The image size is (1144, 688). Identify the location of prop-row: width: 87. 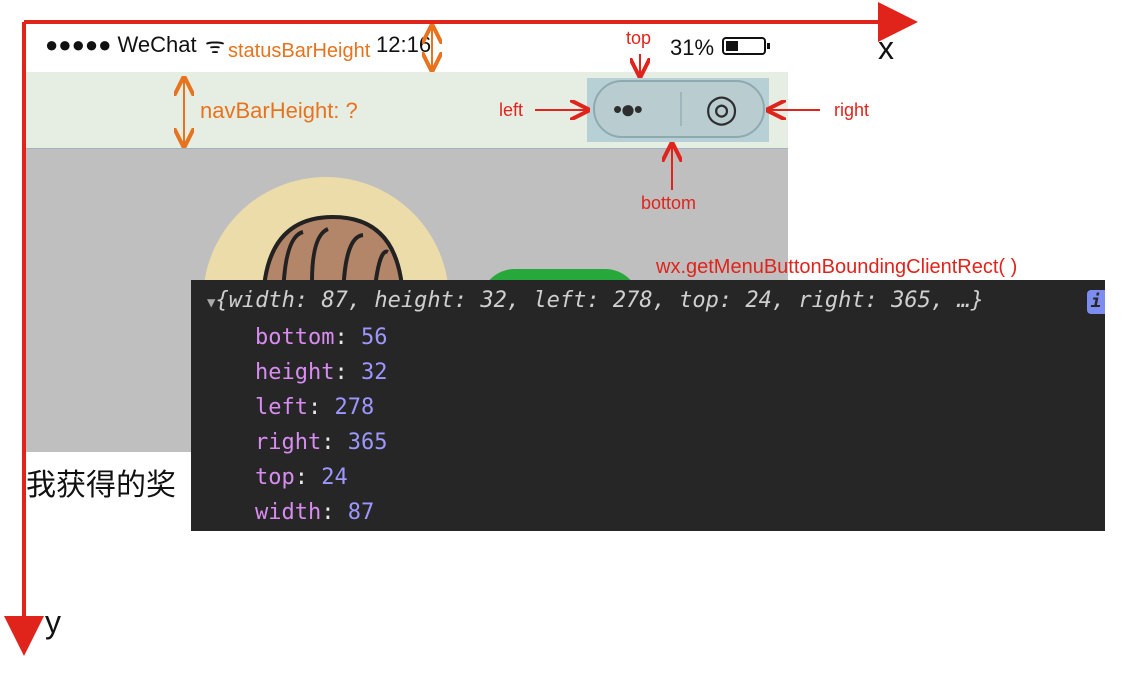
(315, 512).